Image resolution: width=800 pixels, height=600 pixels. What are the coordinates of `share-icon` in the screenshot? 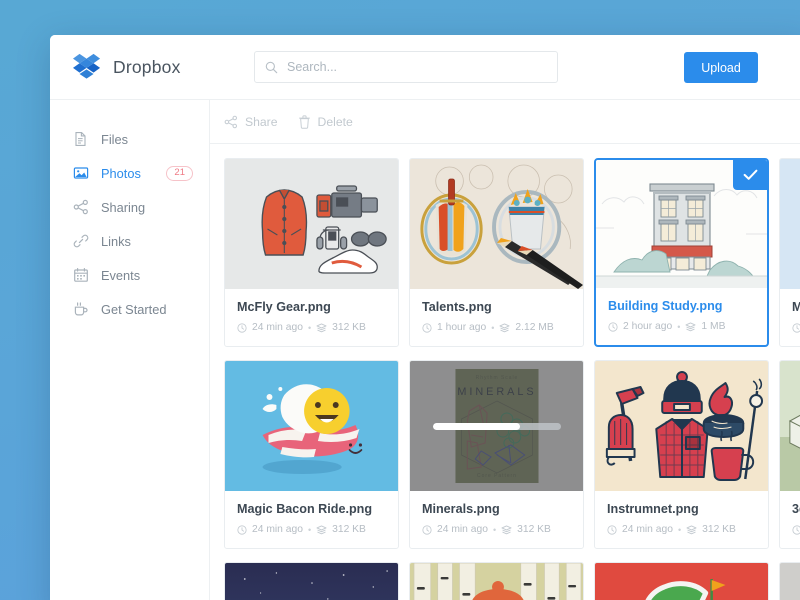 It's located at (231, 121).